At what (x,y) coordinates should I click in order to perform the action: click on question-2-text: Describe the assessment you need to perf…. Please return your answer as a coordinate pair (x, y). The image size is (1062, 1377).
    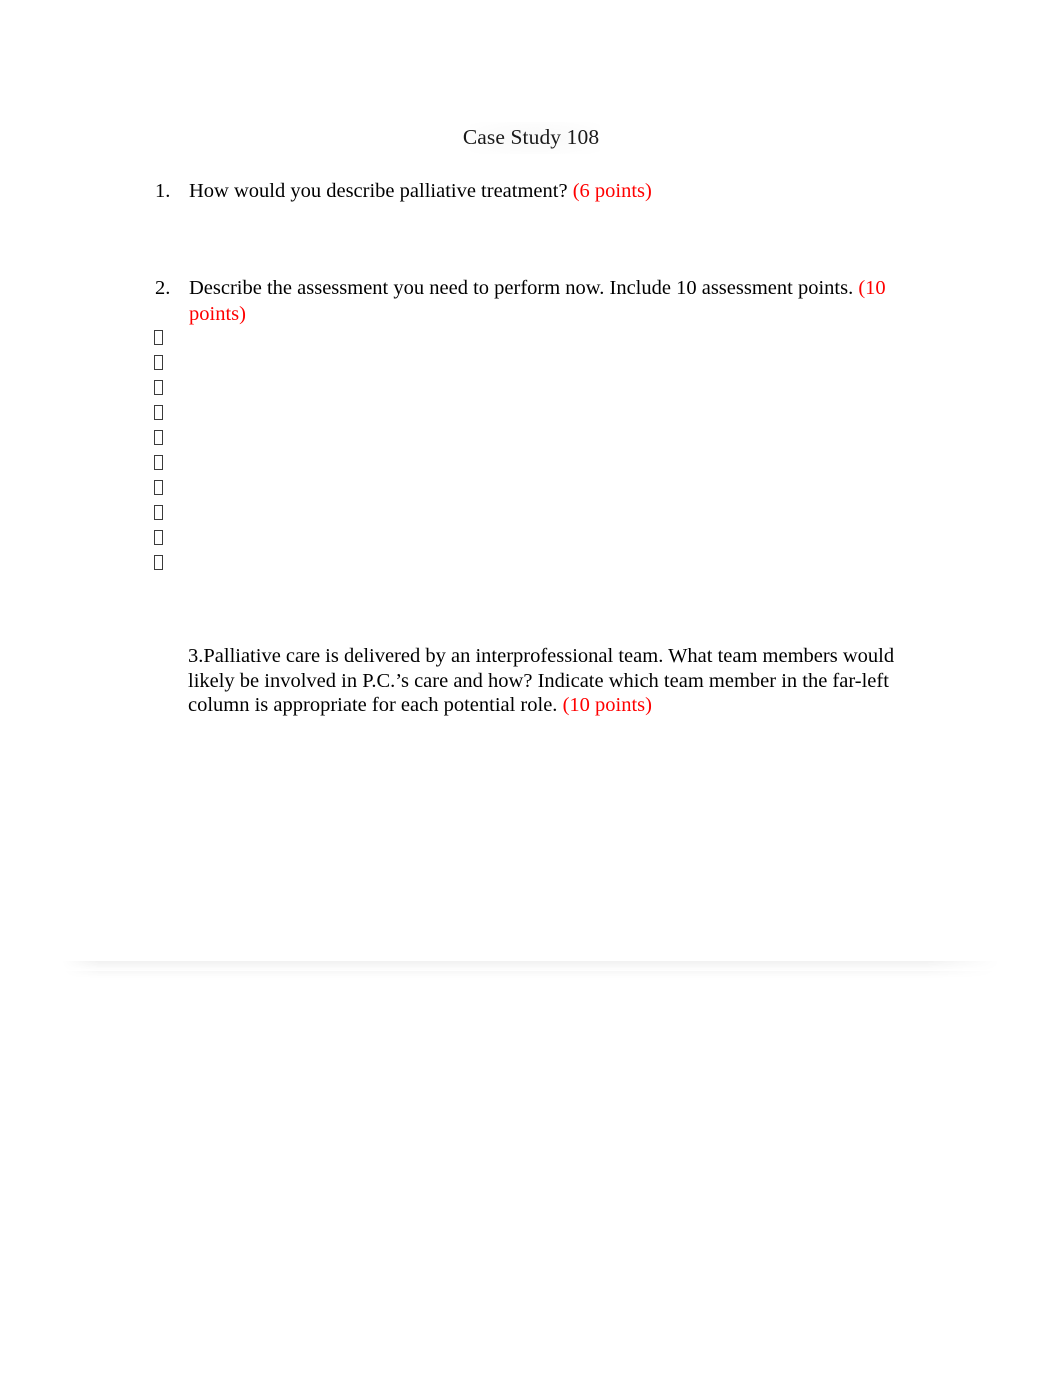
    Looking at the image, I should click on (552, 301).